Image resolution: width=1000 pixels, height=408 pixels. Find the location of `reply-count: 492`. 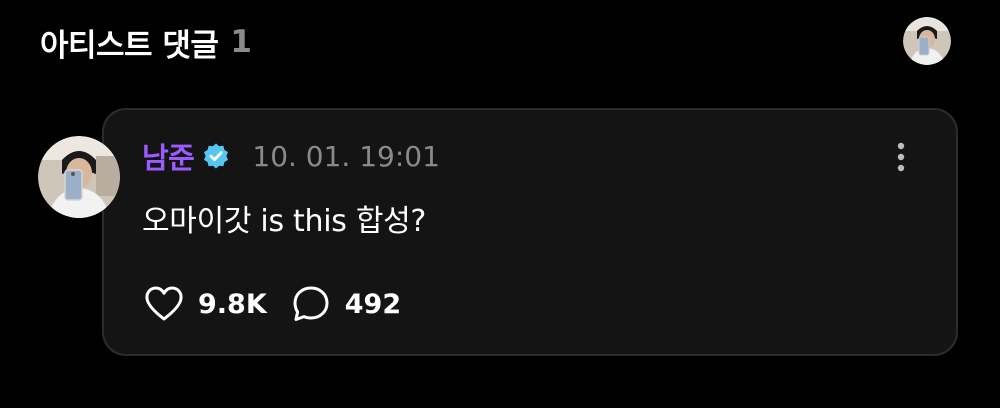

reply-count: 492 is located at coordinates (373, 304).